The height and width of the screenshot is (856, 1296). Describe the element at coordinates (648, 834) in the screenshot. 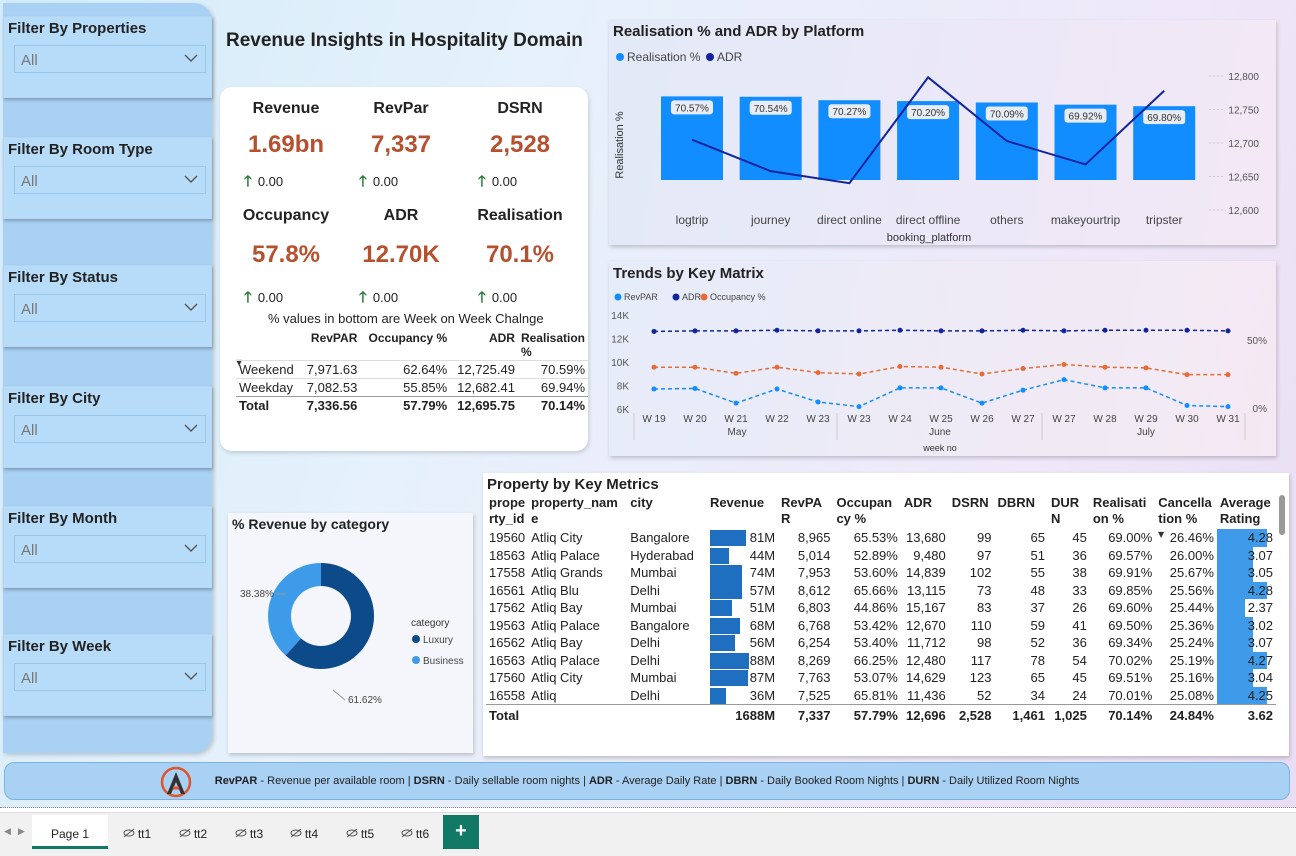

I see `page-tab-bar: ◀ ▶ Page 1 tt1 tt2 tt3 tt4 tt5 tt6 +` at that location.